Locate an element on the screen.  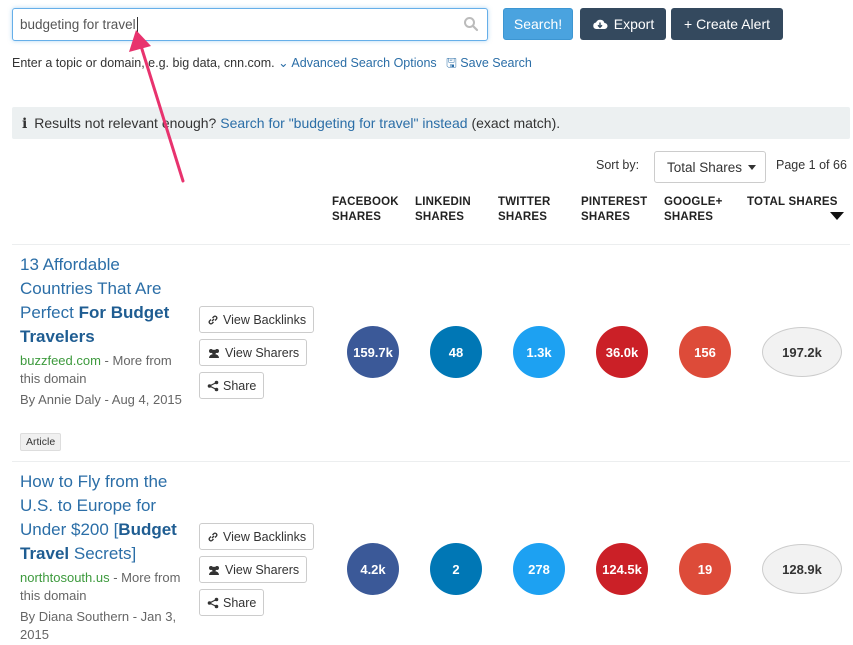
search-value: budgeting for travel is located at coordinates (78, 24).